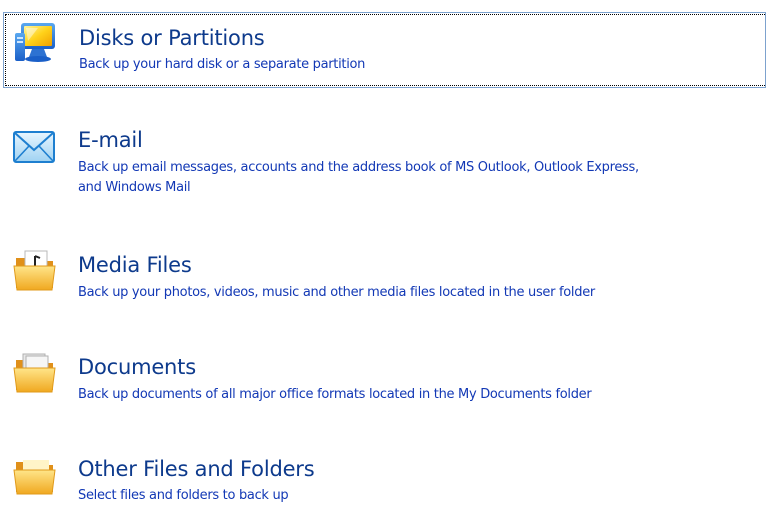 Image resolution: width=766 pixels, height=506 pixels. Describe the element at coordinates (35, 147) in the screenshot. I see `envelope-icon` at that location.